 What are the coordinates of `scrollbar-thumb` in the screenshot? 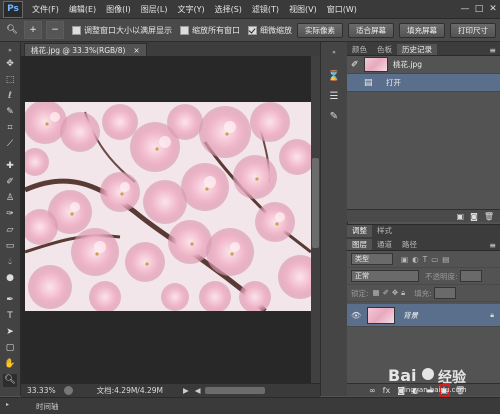 It's located at (315, 203).